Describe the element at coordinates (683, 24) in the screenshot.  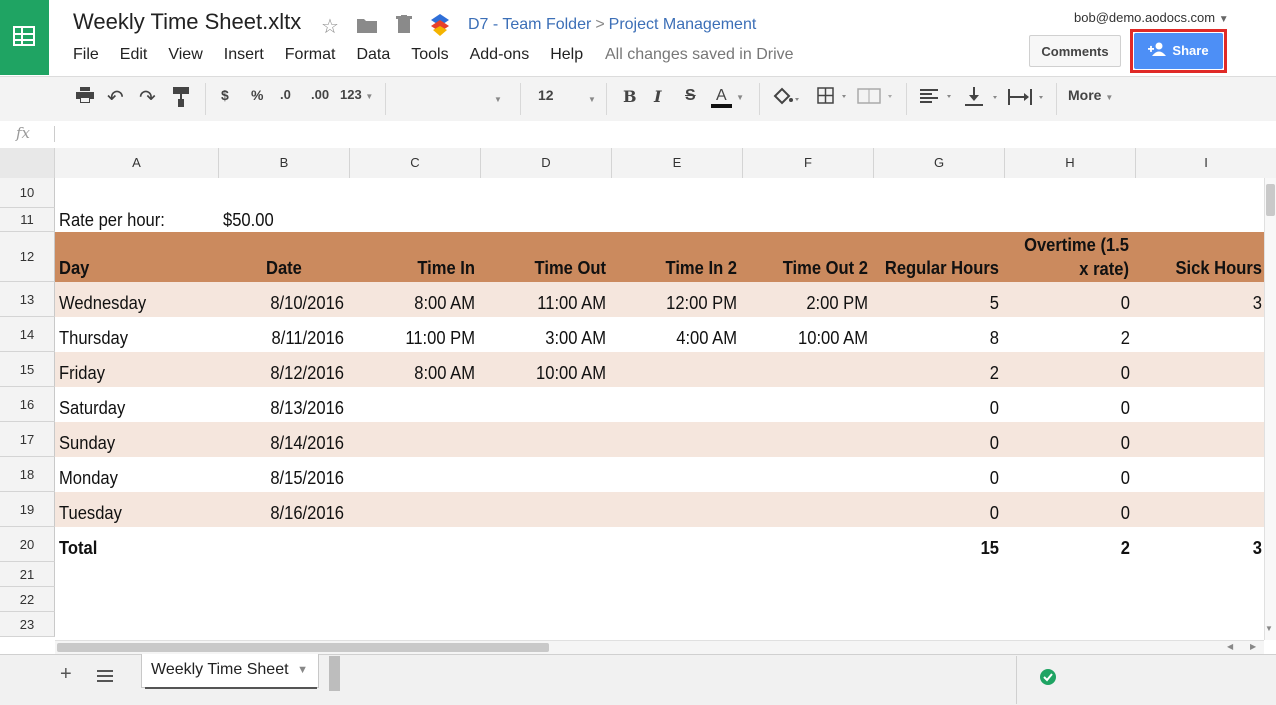
I see `breadcrumb-project-management: Project Management` at that location.